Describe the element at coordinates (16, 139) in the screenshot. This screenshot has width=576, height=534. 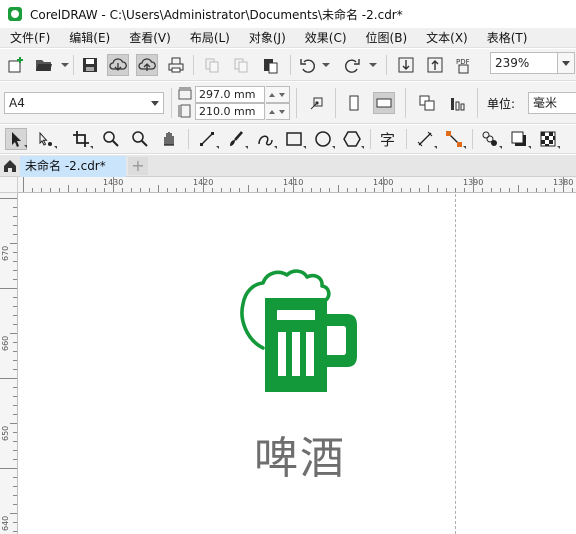
I see `pick-tool-icon` at that location.